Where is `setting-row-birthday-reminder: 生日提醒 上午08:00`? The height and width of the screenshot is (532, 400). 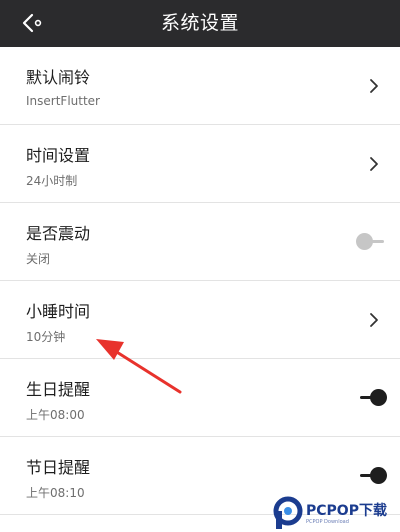 setting-row-birthday-reminder: 生日提醒 上午08:00 is located at coordinates (200, 398).